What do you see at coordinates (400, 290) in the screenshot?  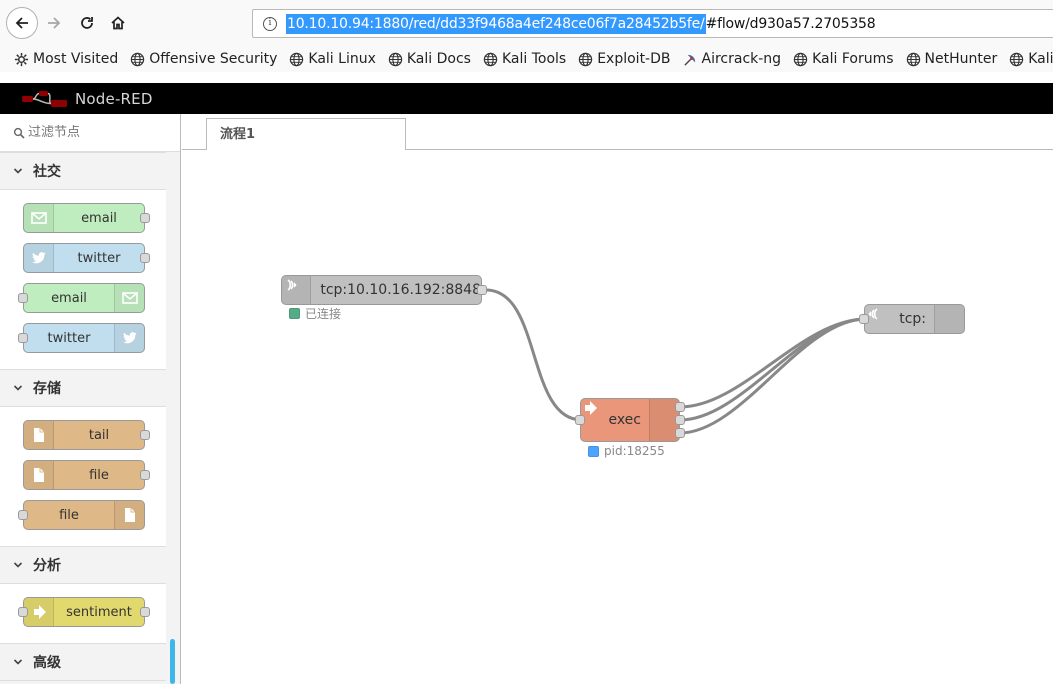 I see `tcp-in-label: tcp:10.10.16.192:8848` at bounding box center [400, 290].